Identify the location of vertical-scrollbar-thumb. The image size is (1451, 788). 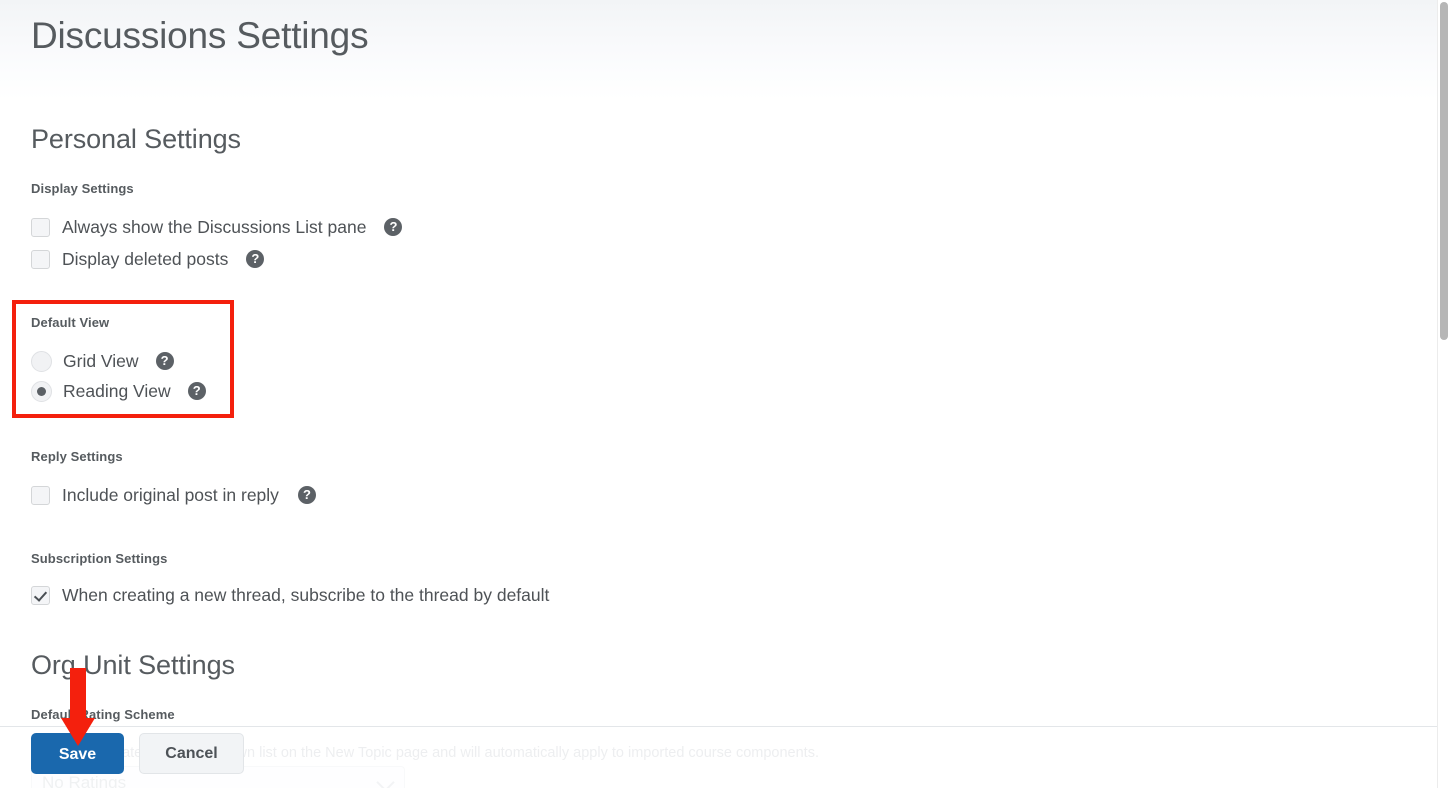
(1444, 171).